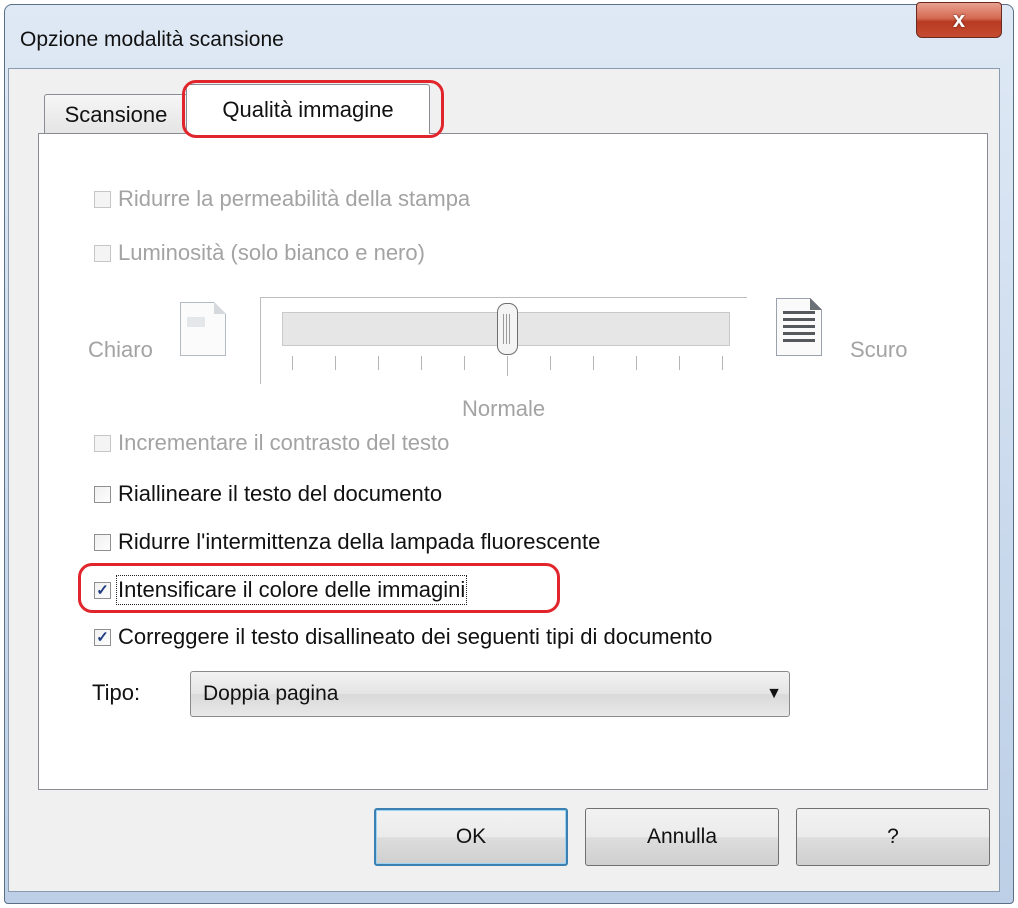  I want to click on close-button: x, so click(959, 20).